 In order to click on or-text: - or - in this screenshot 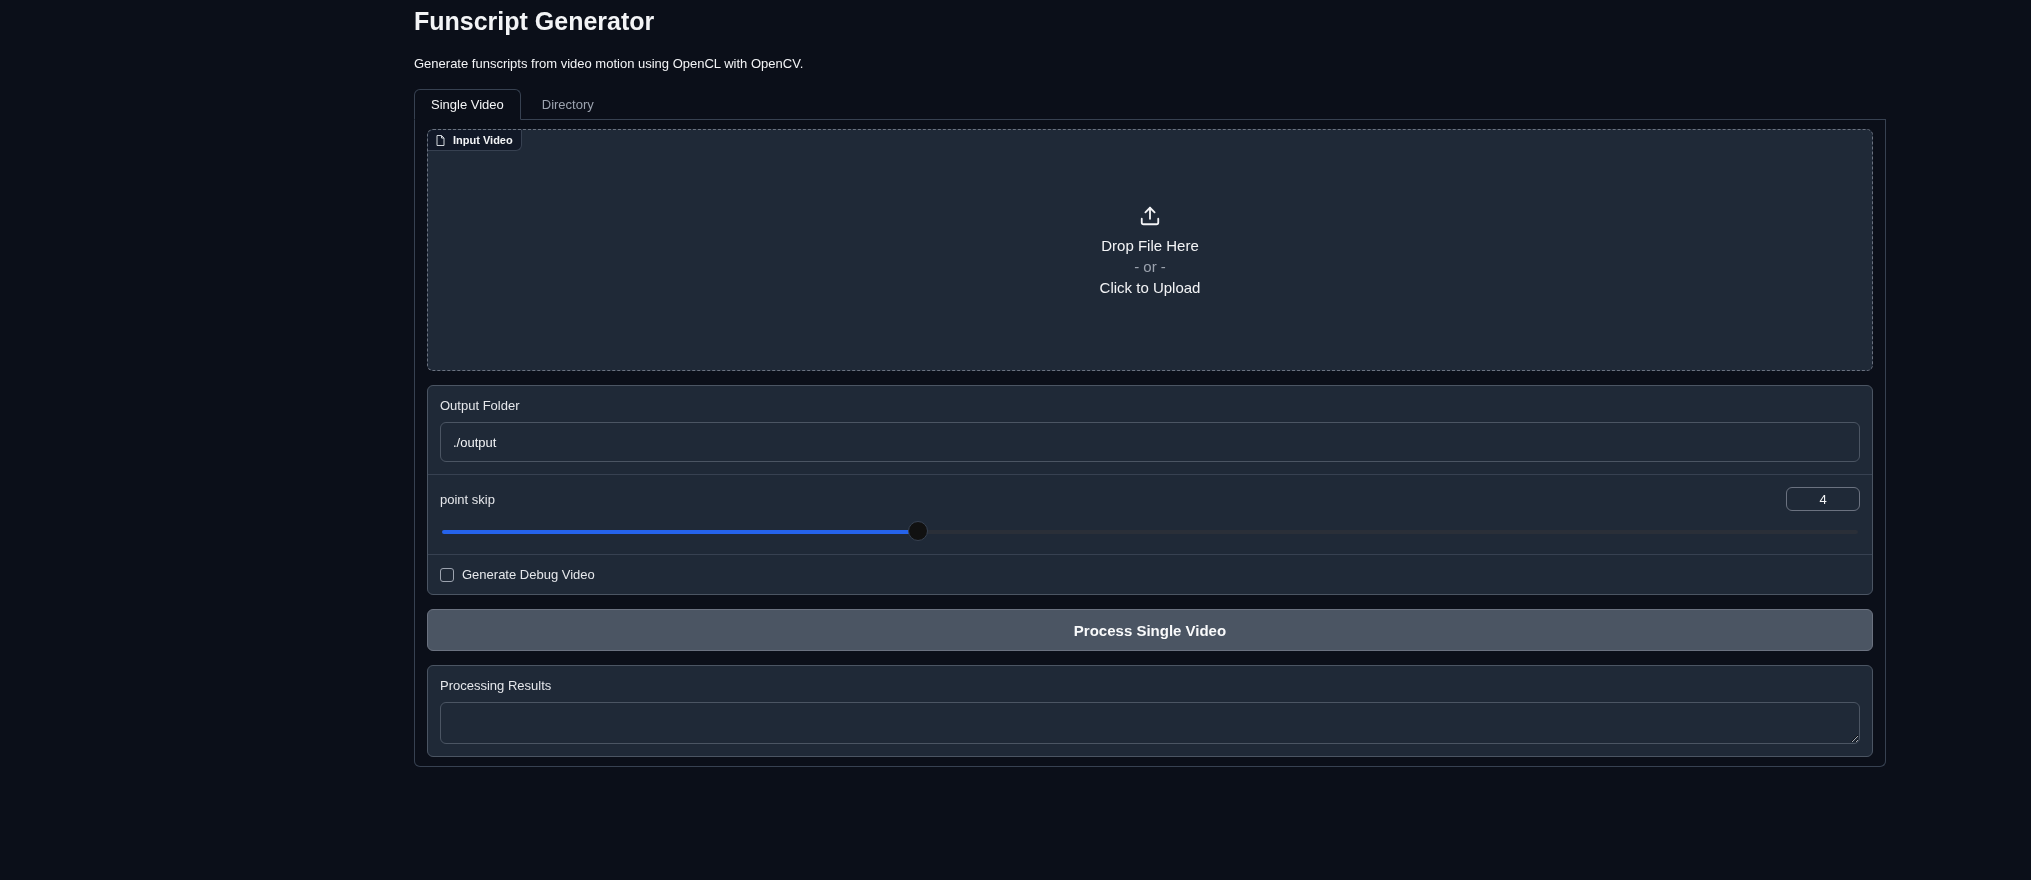, I will do `click(1150, 266)`.